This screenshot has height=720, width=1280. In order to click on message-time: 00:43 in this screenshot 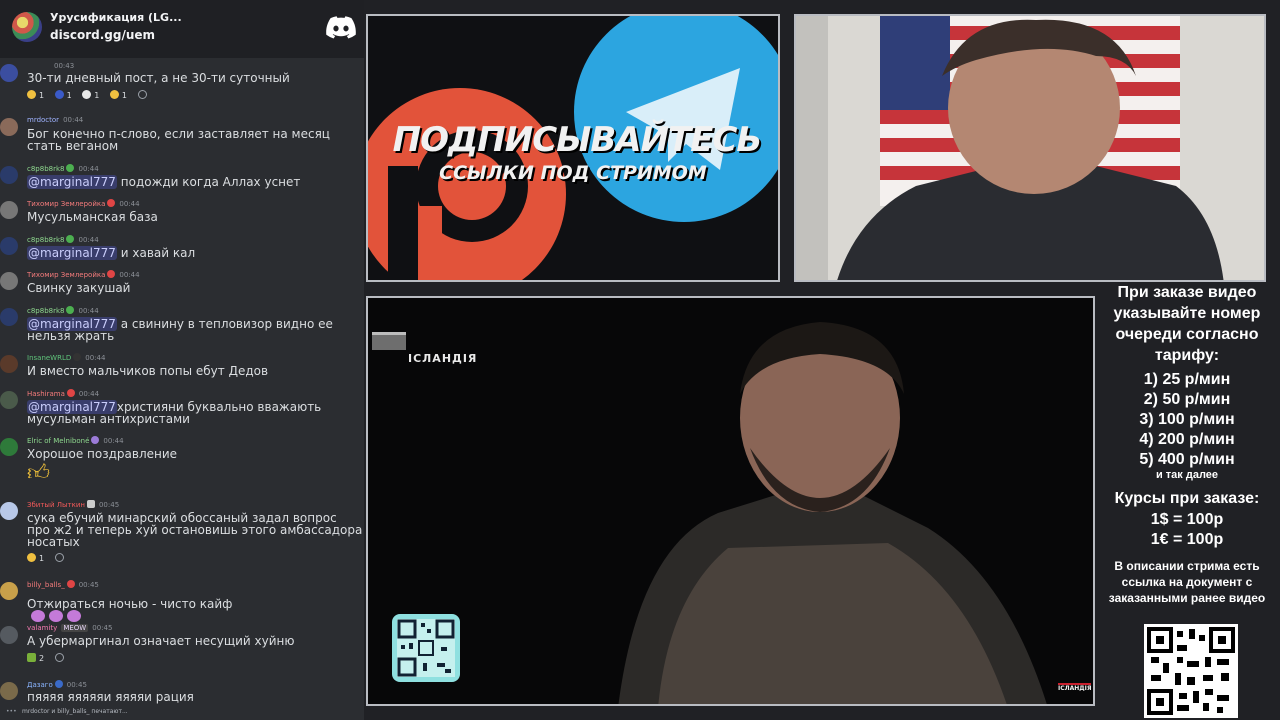, I will do `click(64, 66)`.